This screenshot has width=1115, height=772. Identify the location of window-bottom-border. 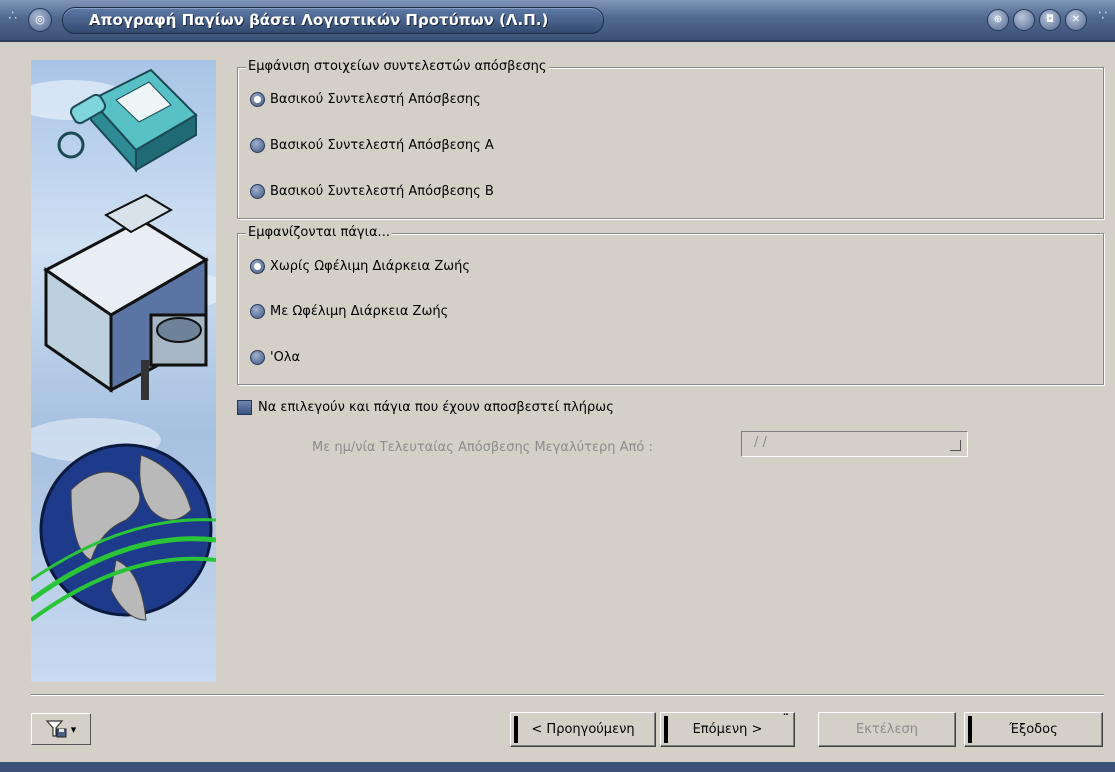
(557, 767).